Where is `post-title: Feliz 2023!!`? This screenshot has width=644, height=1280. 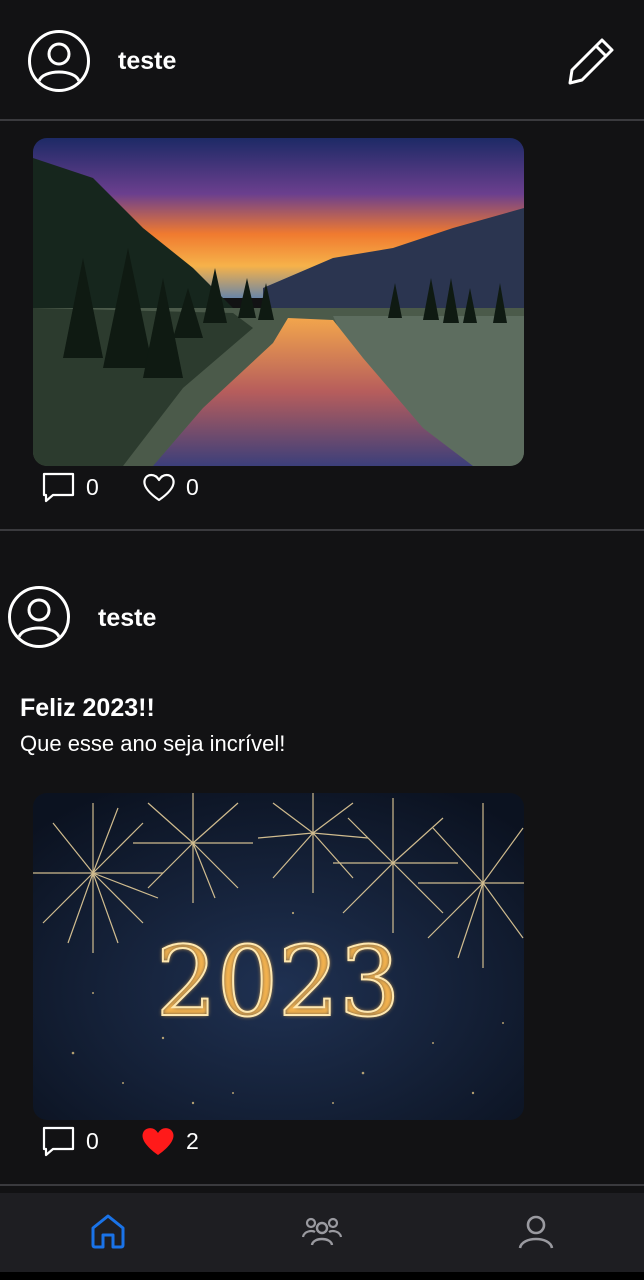
post-title: Feliz 2023!! is located at coordinates (87, 708).